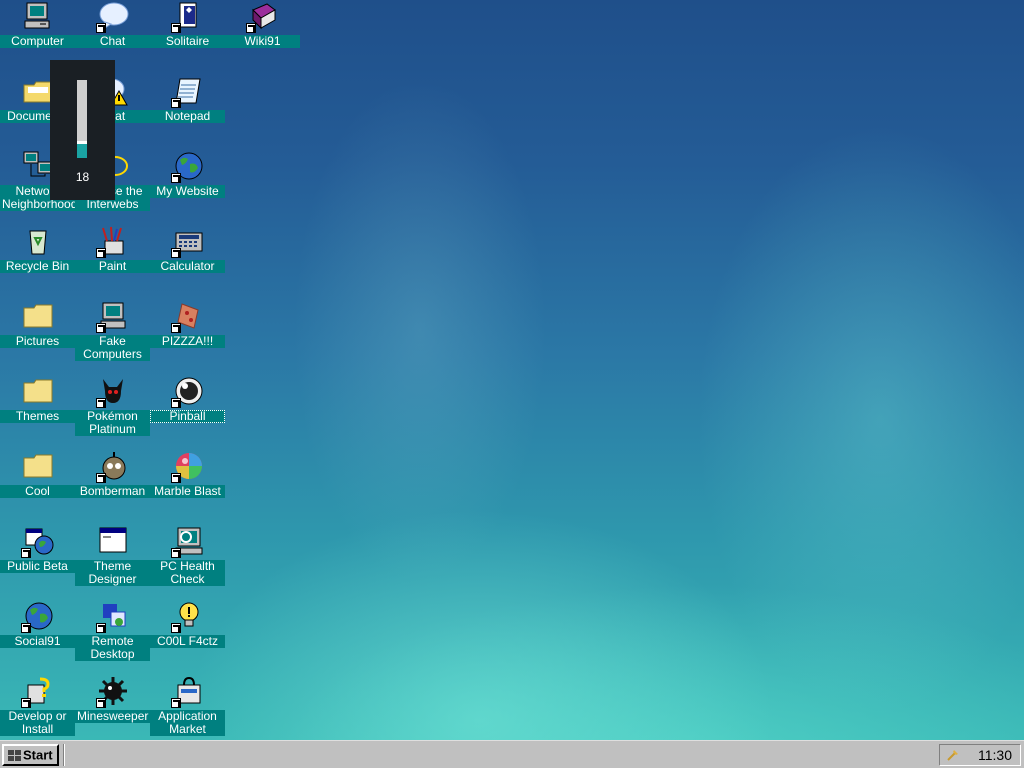 This screenshot has height=768, width=1024. I want to click on recycle-bin-icon, so click(38, 241).